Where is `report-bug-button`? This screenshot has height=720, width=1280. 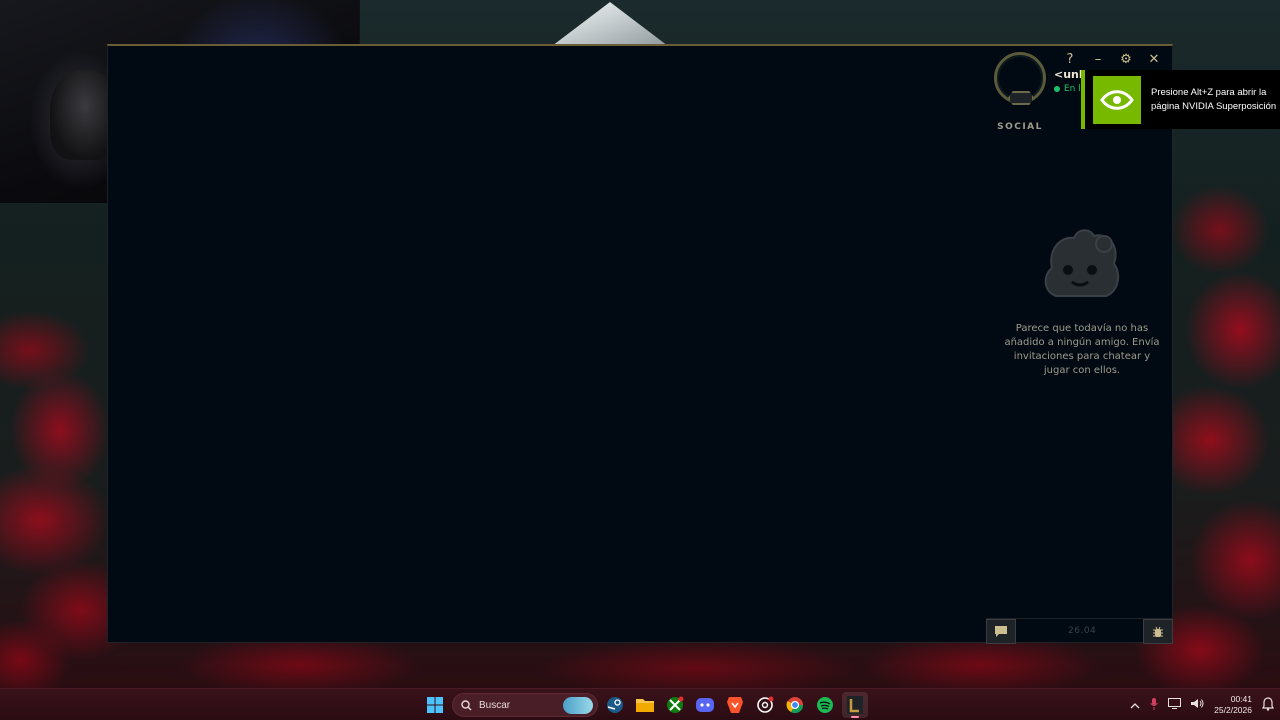 report-bug-button is located at coordinates (1158, 631).